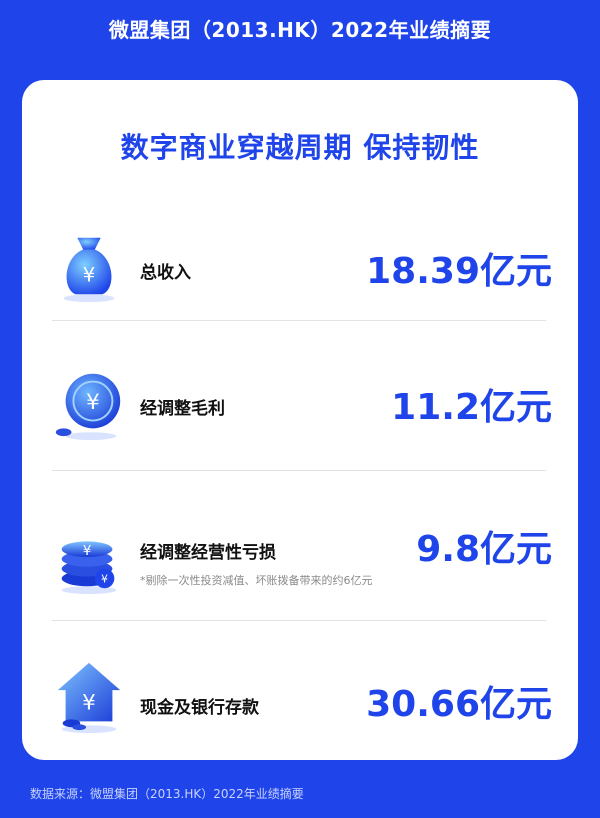 The height and width of the screenshot is (818, 600). Describe the element at coordinates (300, 270) in the screenshot. I see `metric-row-revenue: ¥ 总收入 18.39亿元` at that location.